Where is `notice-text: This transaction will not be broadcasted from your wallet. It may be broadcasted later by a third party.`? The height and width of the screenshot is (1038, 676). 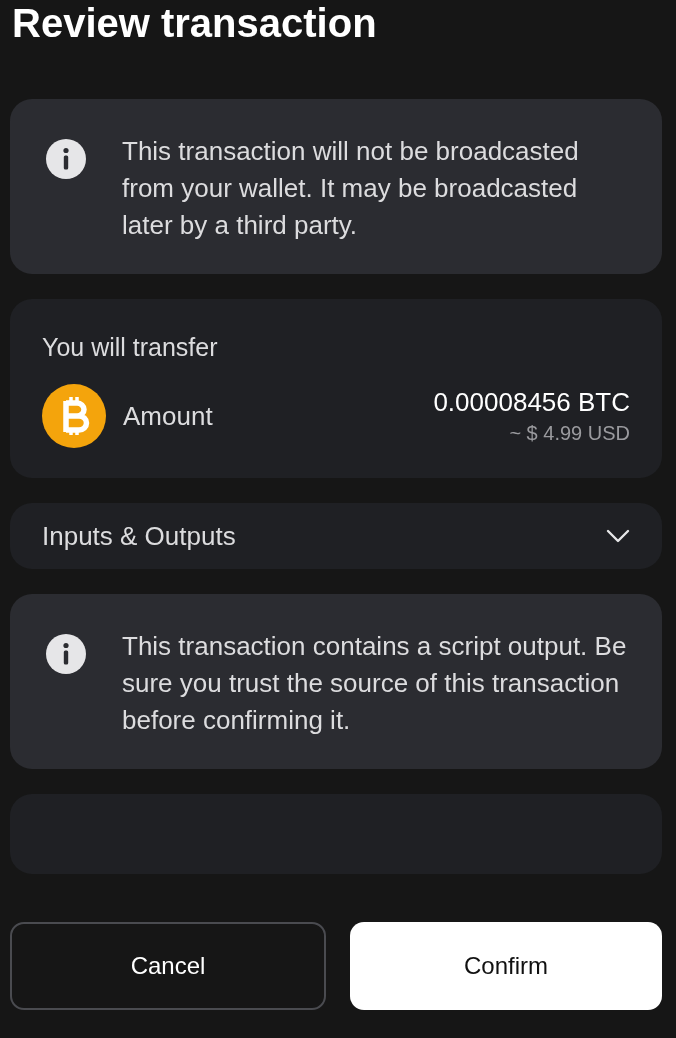
notice-text: This transaction will not be broadcasted from your wallet. It may be broadcasted later by a third party. is located at coordinates (351, 188).